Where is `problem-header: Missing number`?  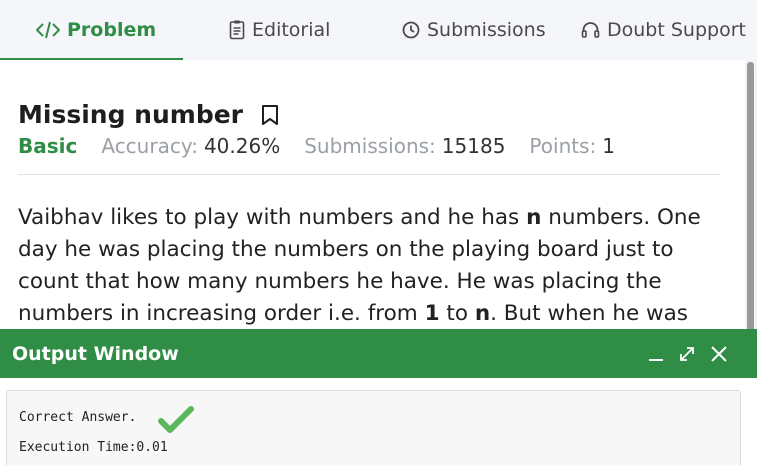 problem-header: Missing number is located at coordinates (148, 114).